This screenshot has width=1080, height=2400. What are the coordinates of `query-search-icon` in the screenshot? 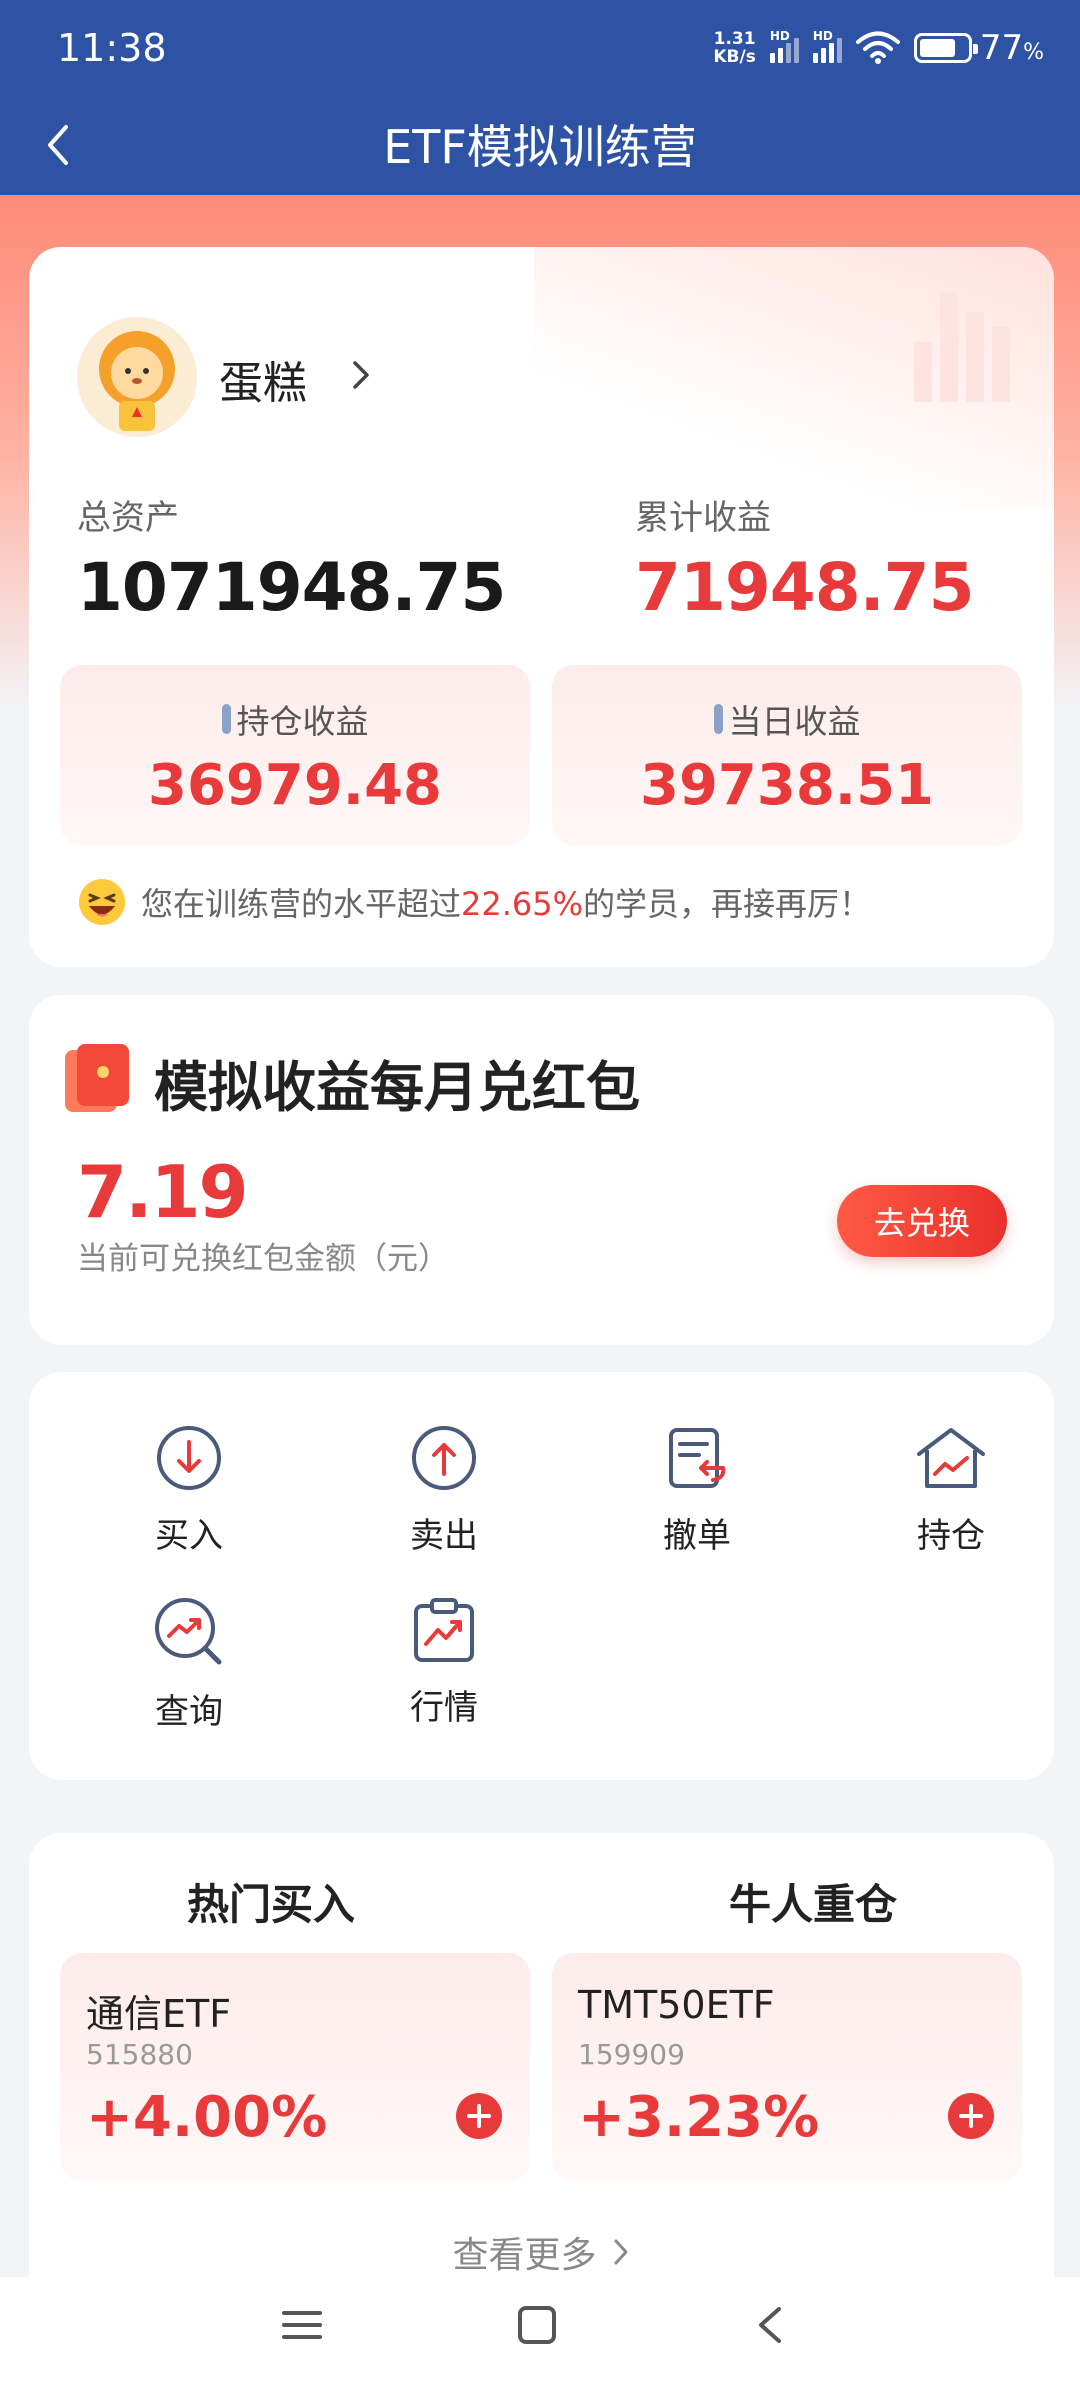 It's located at (188, 1631).